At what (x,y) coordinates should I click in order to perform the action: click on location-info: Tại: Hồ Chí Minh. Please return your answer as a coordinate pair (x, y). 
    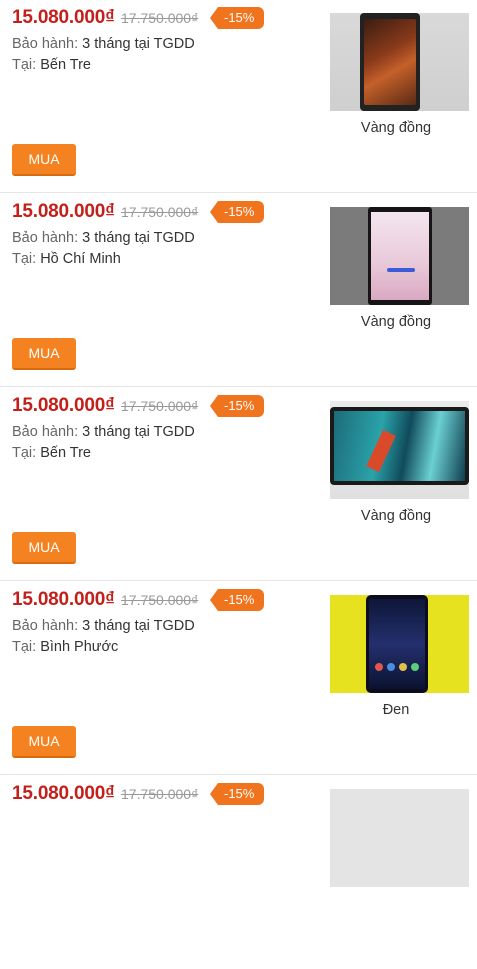
    Looking at the image, I should click on (66, 259).